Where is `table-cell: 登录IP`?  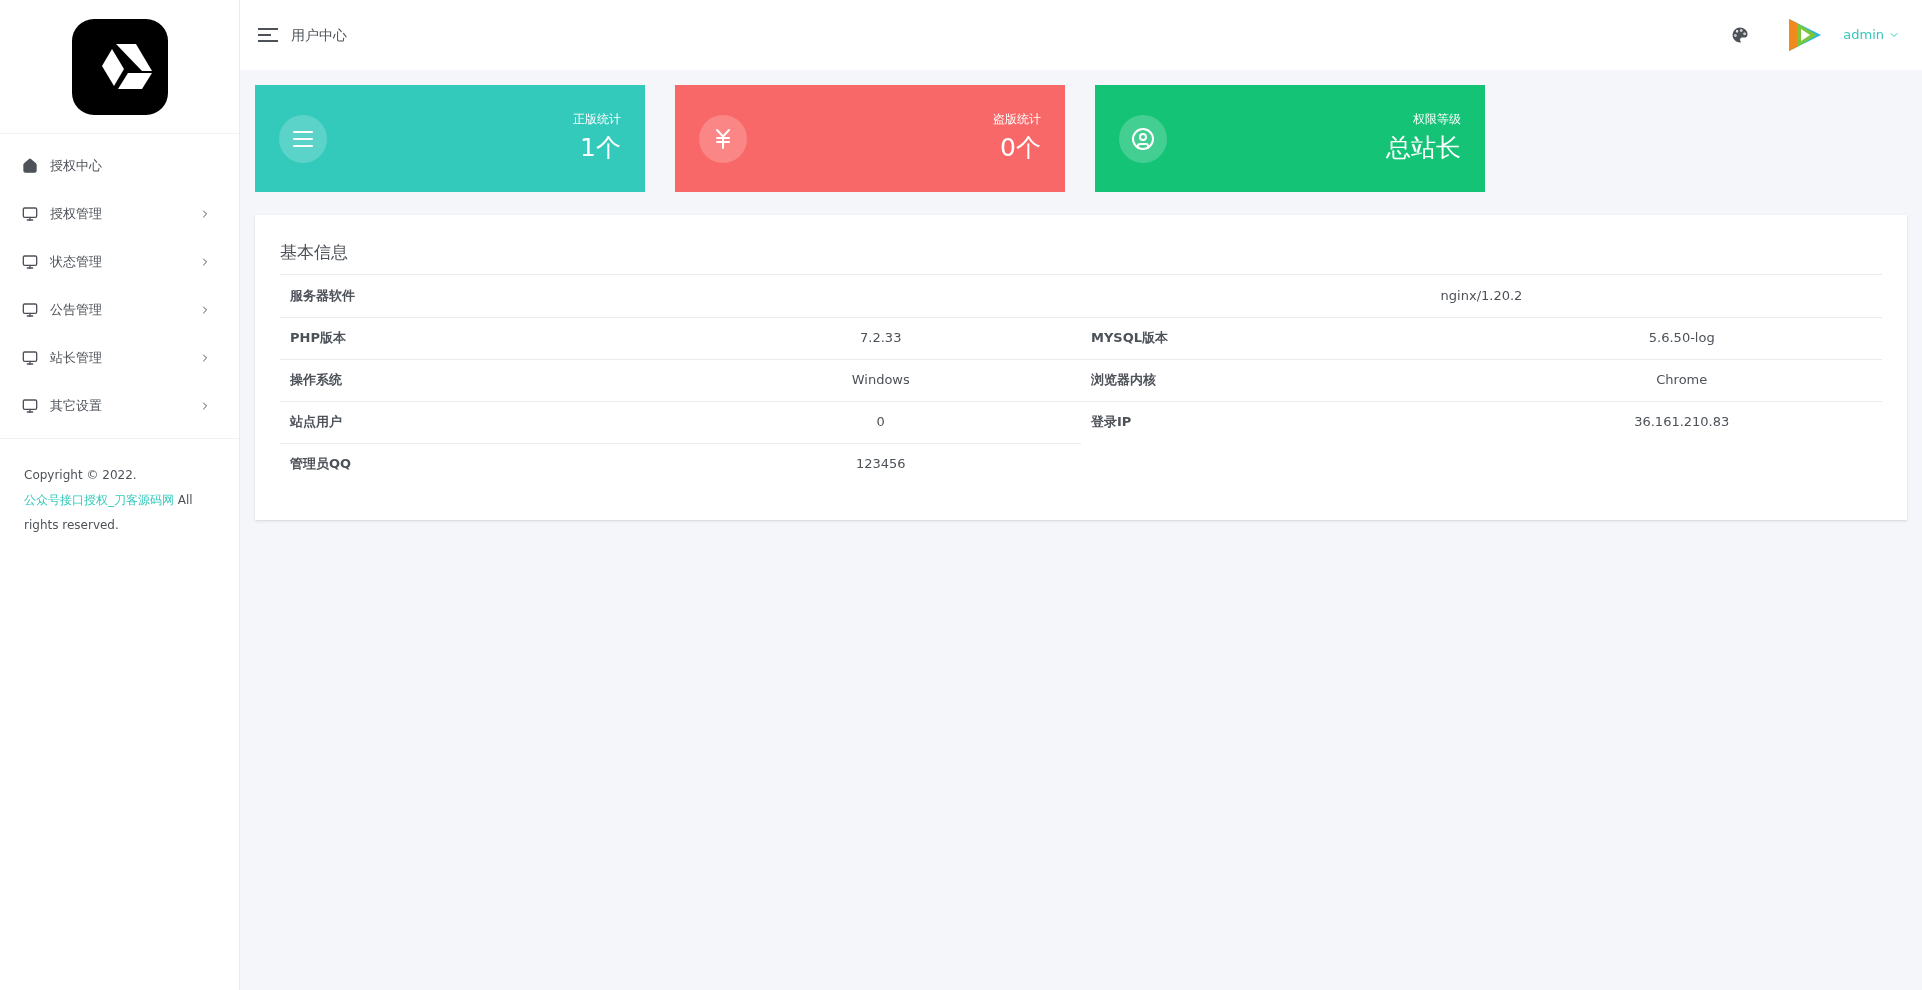
table-cell: 登录IP is located at coordinates (1281, 421).